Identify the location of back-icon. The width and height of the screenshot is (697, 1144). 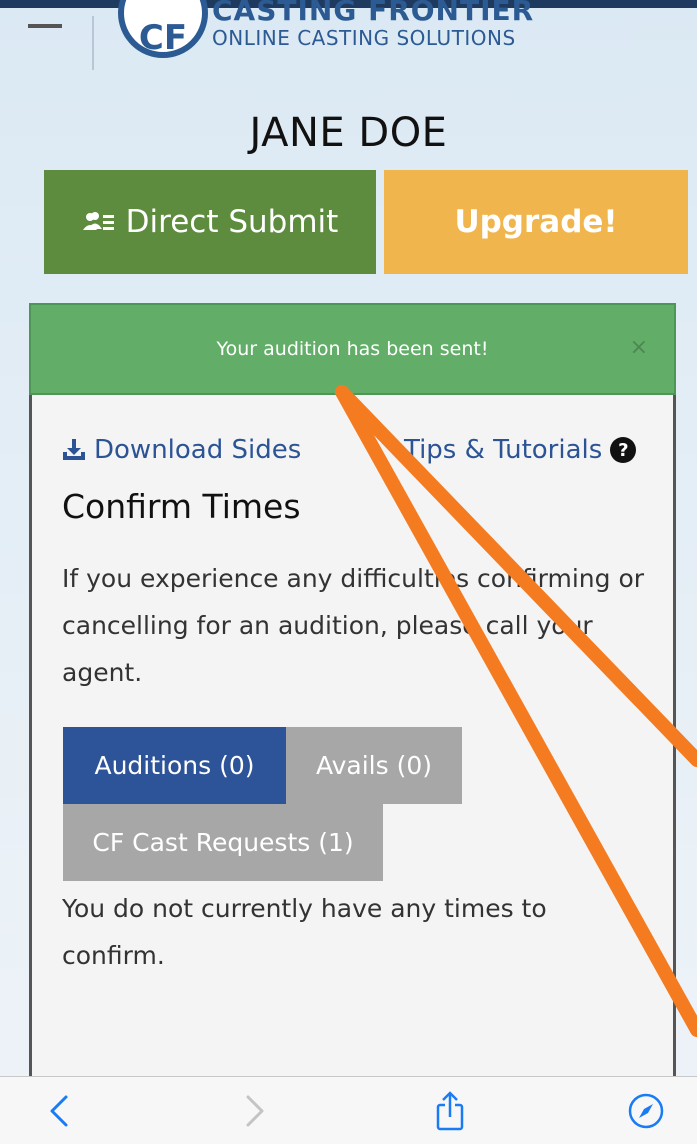
(60, 1111).